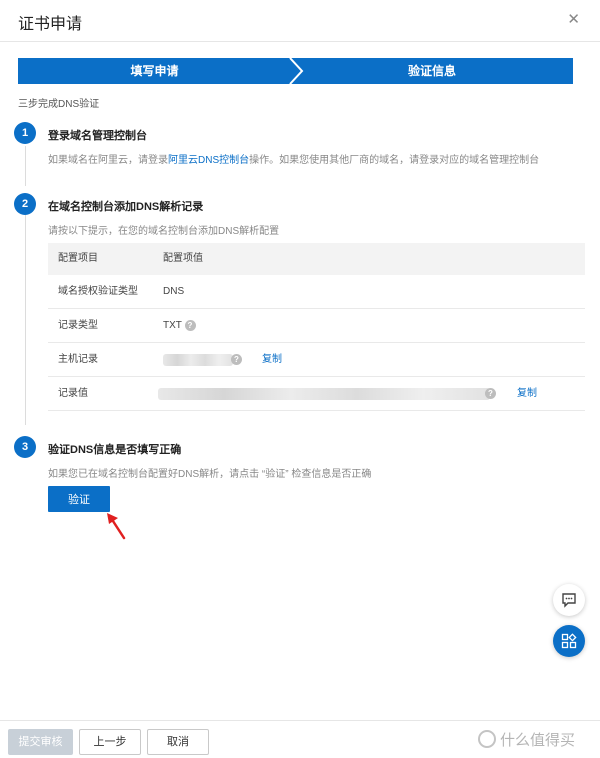 The image size is (600, 758). Describe the element at coordinates (164, 231) in the screenshot. I see `step2-description: 请按以下提示，在您的域名控制台添加DNS解析配置` at that location.